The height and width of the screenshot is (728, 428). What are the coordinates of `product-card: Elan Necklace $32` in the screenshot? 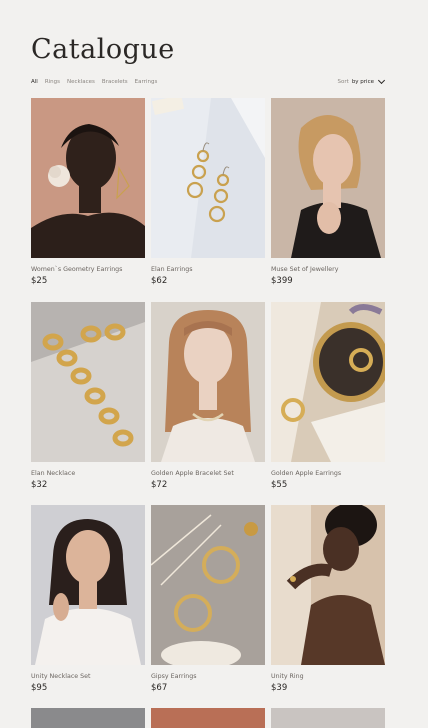 It's located at (88, 396).